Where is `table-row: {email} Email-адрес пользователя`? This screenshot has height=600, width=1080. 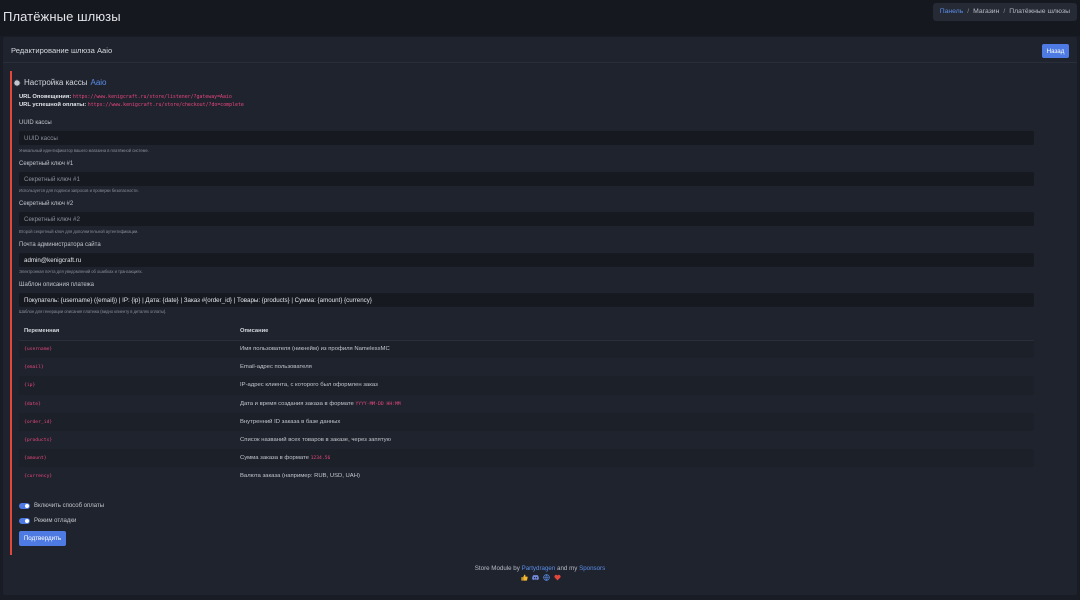
table-row: {email} Email-адрес пользователя is located at coordinates (526, 367).